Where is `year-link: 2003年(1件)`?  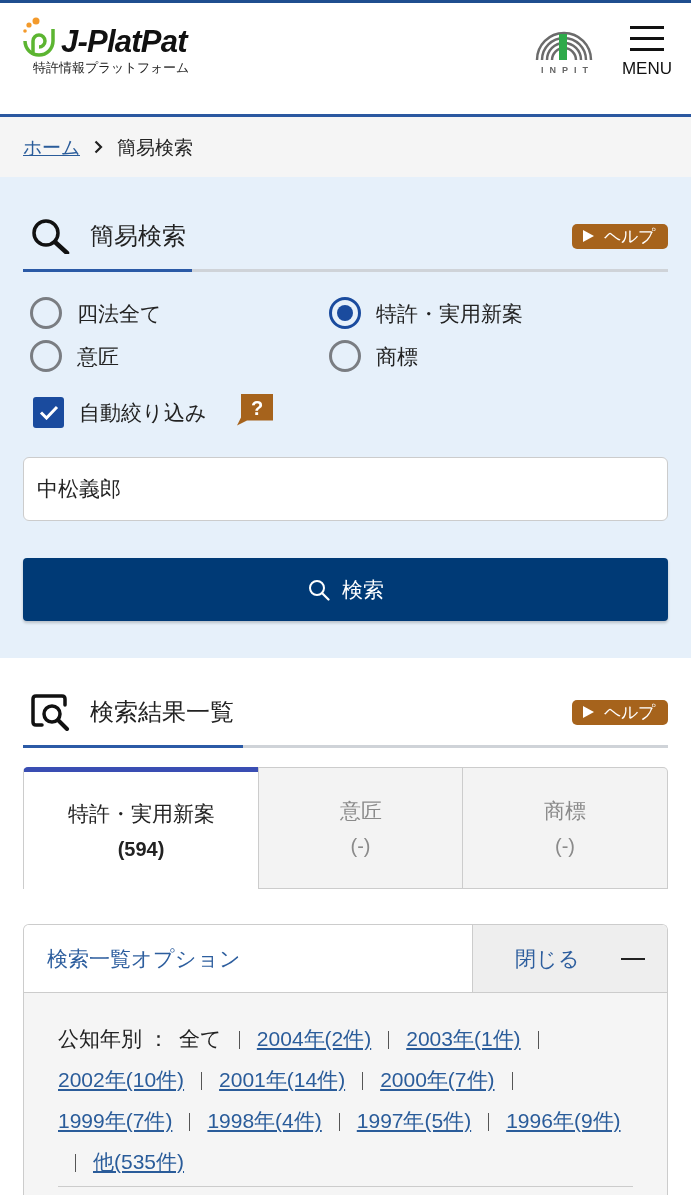
year-link: 2003年(1件) is located at coordinates (463, 1038).